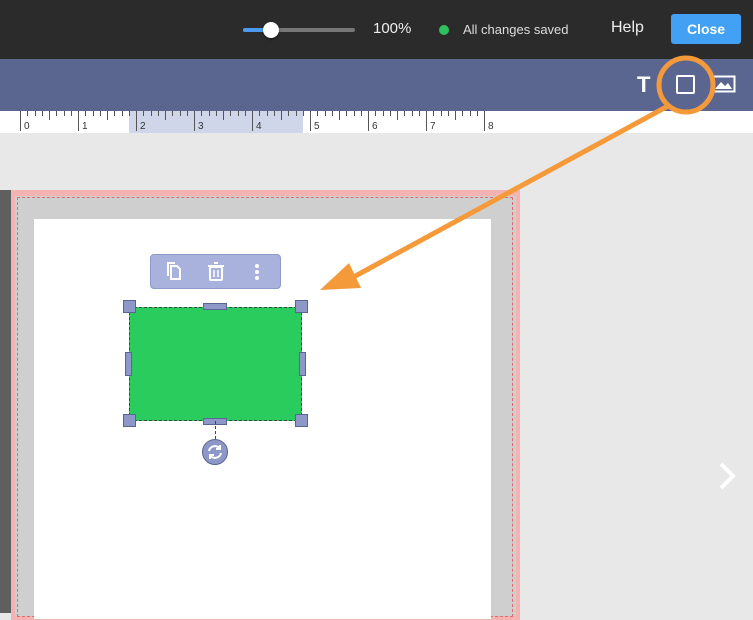 Image resolution: width=753 pixels, height=620 pixels. Describe the element at coordinates (317, 126) in the screenshot. I see `ruler-number: 5` at that location.